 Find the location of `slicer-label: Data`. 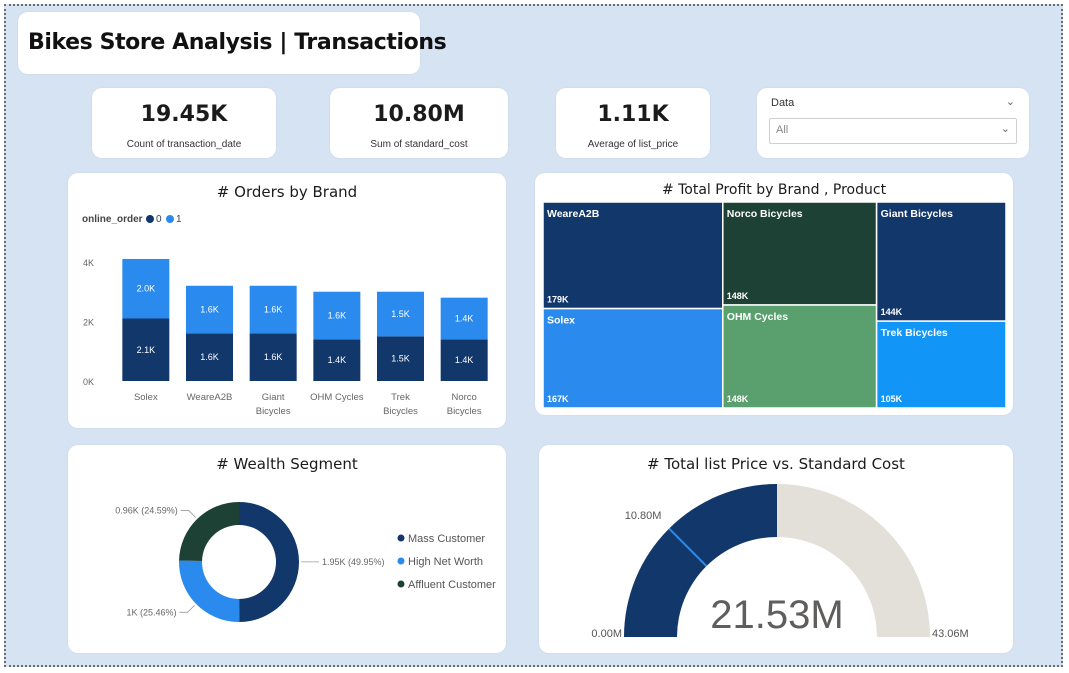

slicer-label: Data is located at coordinates (783, 103).